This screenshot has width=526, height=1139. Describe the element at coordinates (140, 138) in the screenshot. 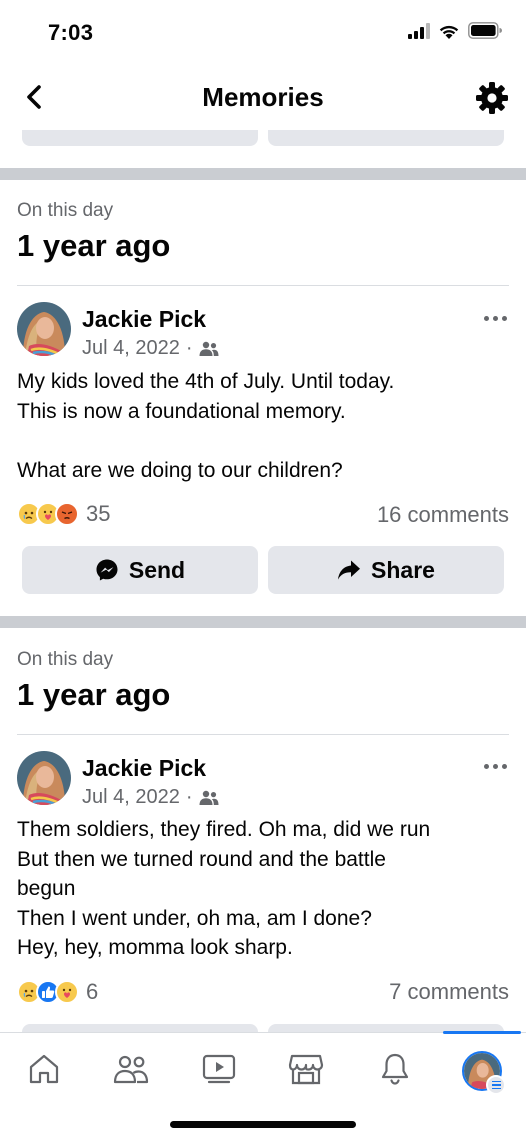

I see `previous-send-button` at that location.